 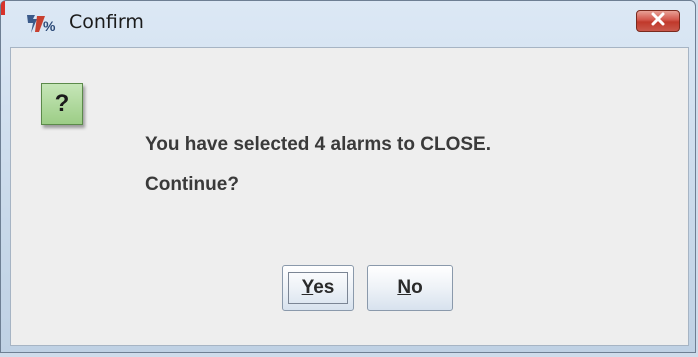 I want to click on message-line-1: You have selected 4 alarms to CLOSE., so click(x=318, y=144).